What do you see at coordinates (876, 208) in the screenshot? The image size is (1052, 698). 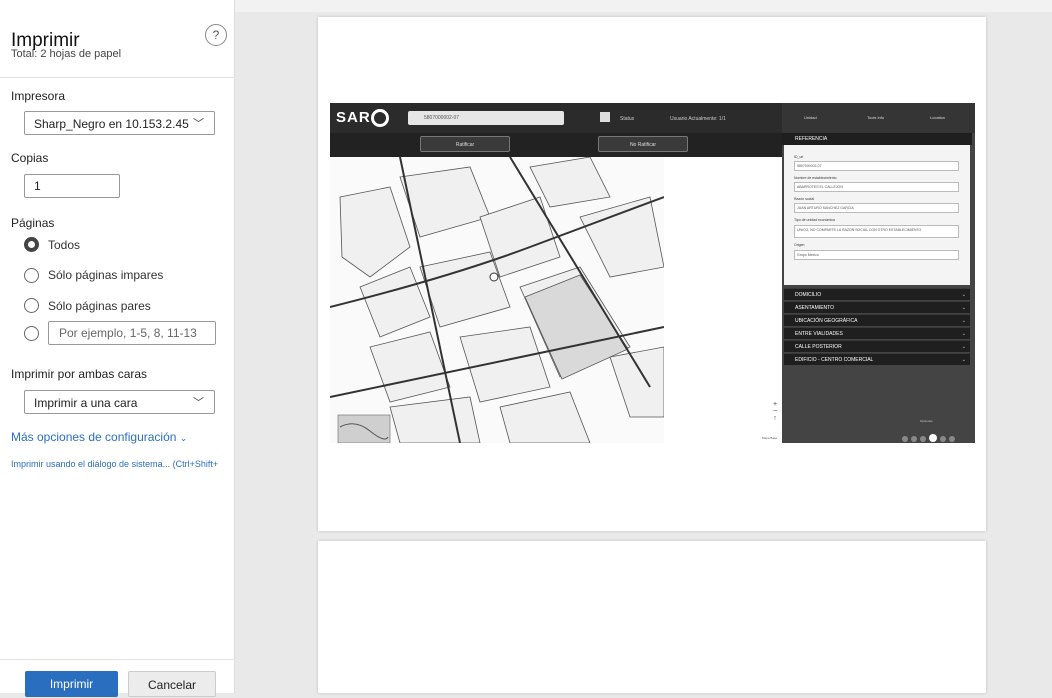 I see `form-field: JUAN ARTURO SANCHEZ GARCIA` at bounding box center [876, 208].